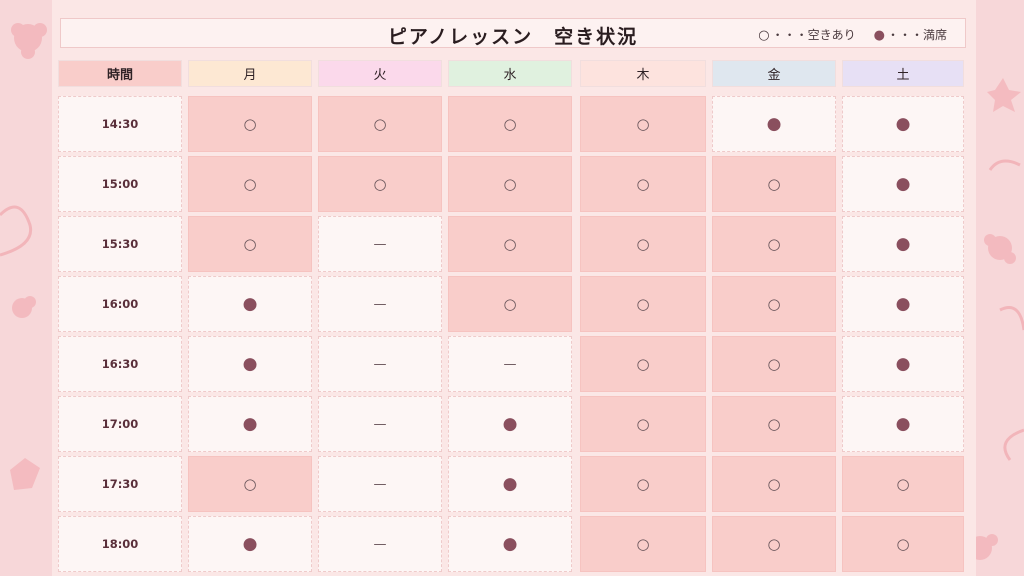  I want to click on legend-full-text: ・・・満席, so click(916, 35).